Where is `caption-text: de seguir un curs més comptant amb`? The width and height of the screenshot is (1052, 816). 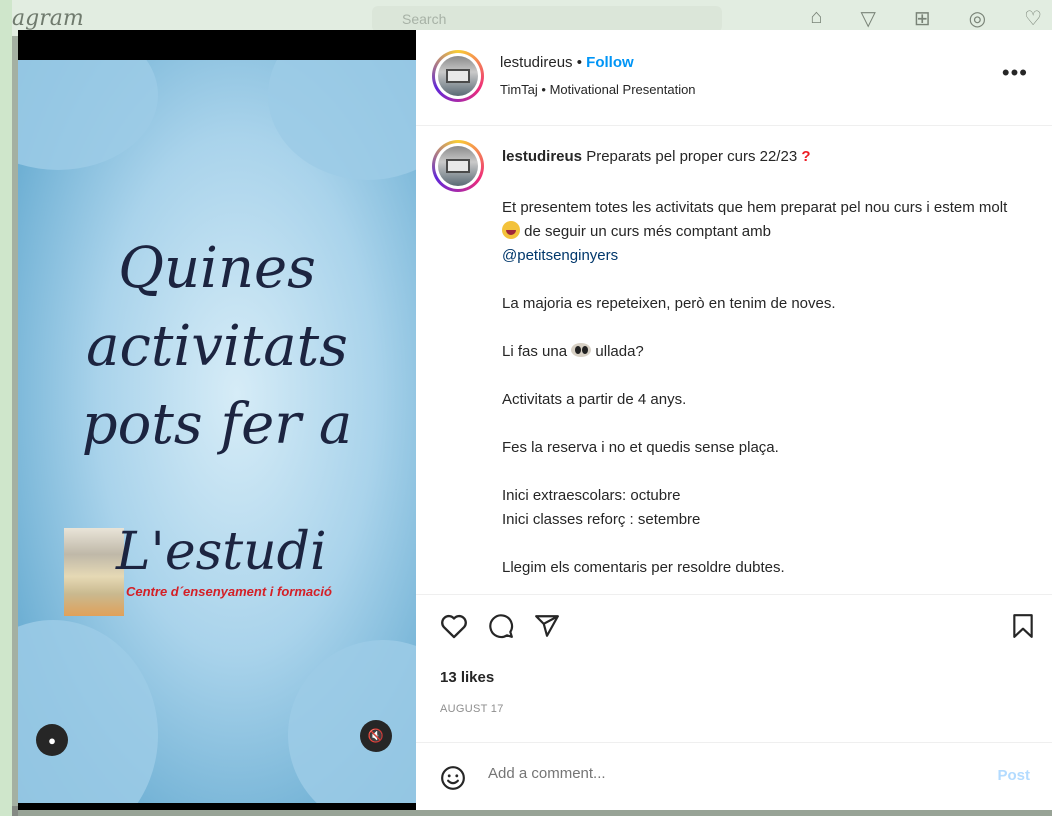
caption-text: de seguir un curs més comptant amb is located at coordinates (647, 231).